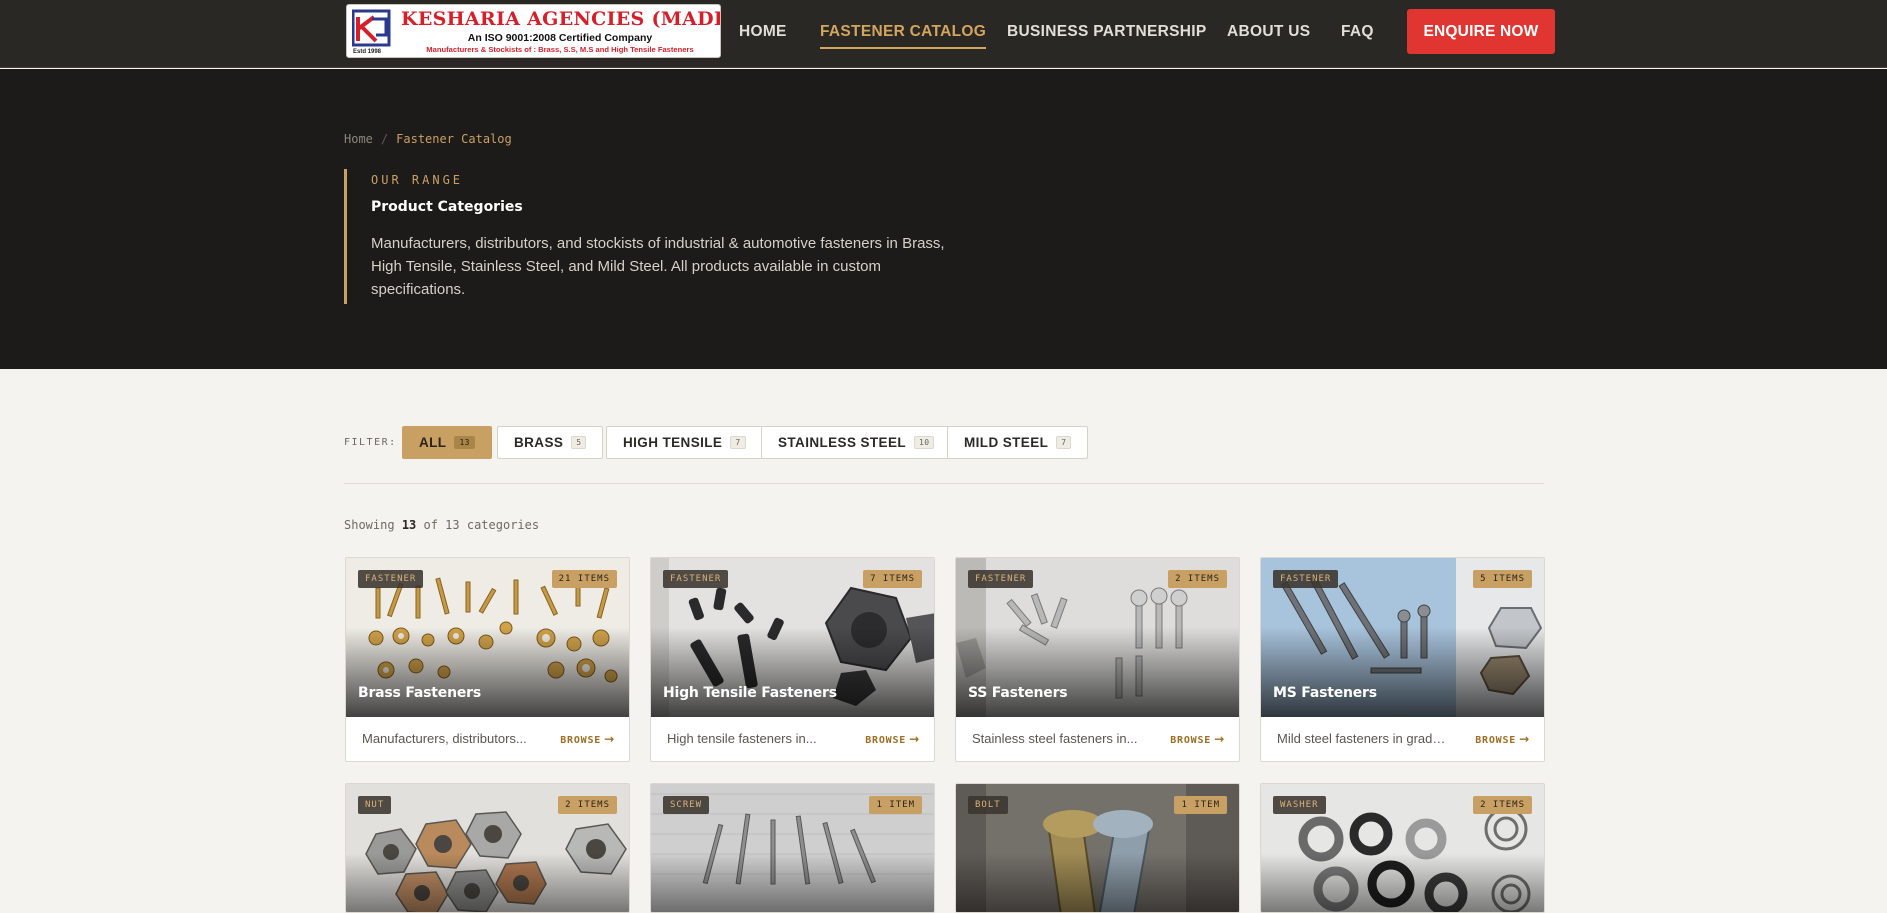 Image resolution: width=1887 pixels, height=913 pixels. I want to click on filter-chip-label: ALL, so click(433, 442).